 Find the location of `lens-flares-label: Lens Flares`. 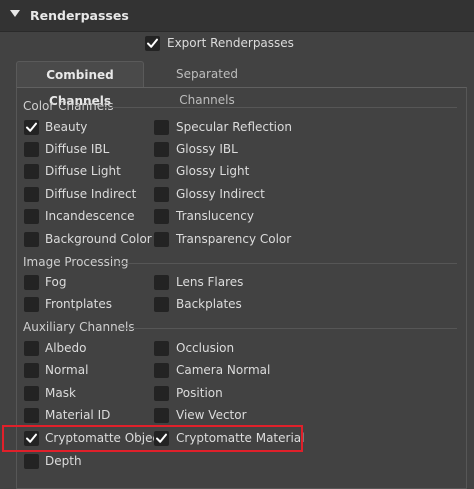

lens-flares-label: Lens Flares is located at coordinates (209, 282).